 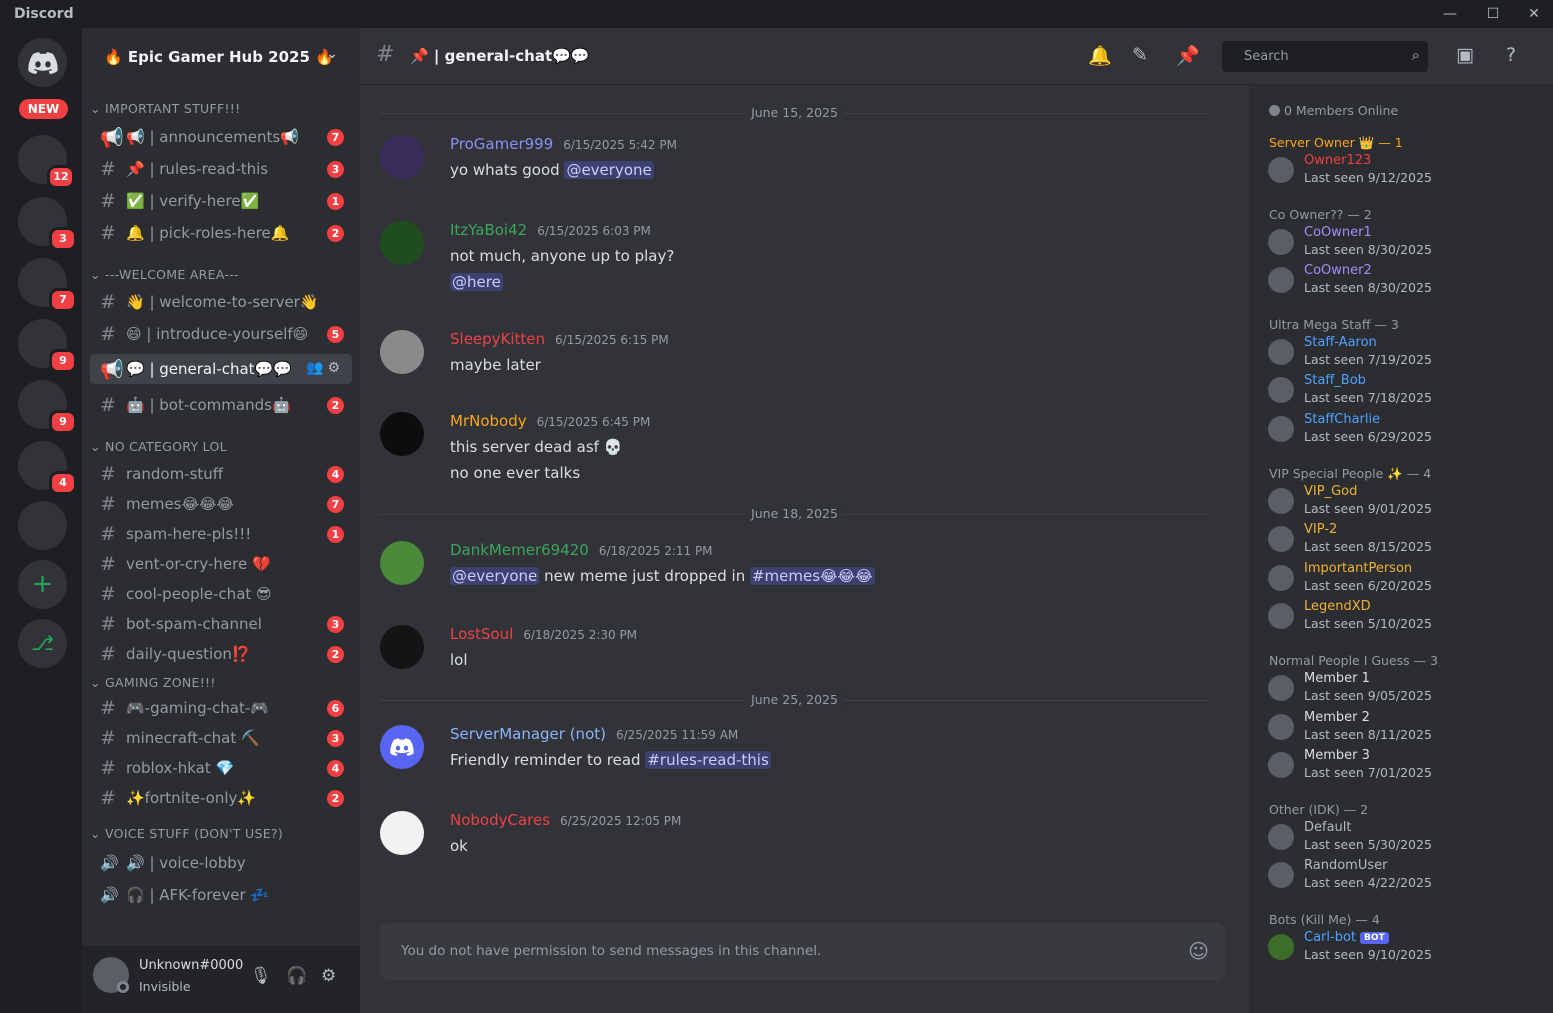 What do you see at coordinates (488, 421) in the screenshot?
I see `author-name: MrNobody` at bounding box center [488, 421].